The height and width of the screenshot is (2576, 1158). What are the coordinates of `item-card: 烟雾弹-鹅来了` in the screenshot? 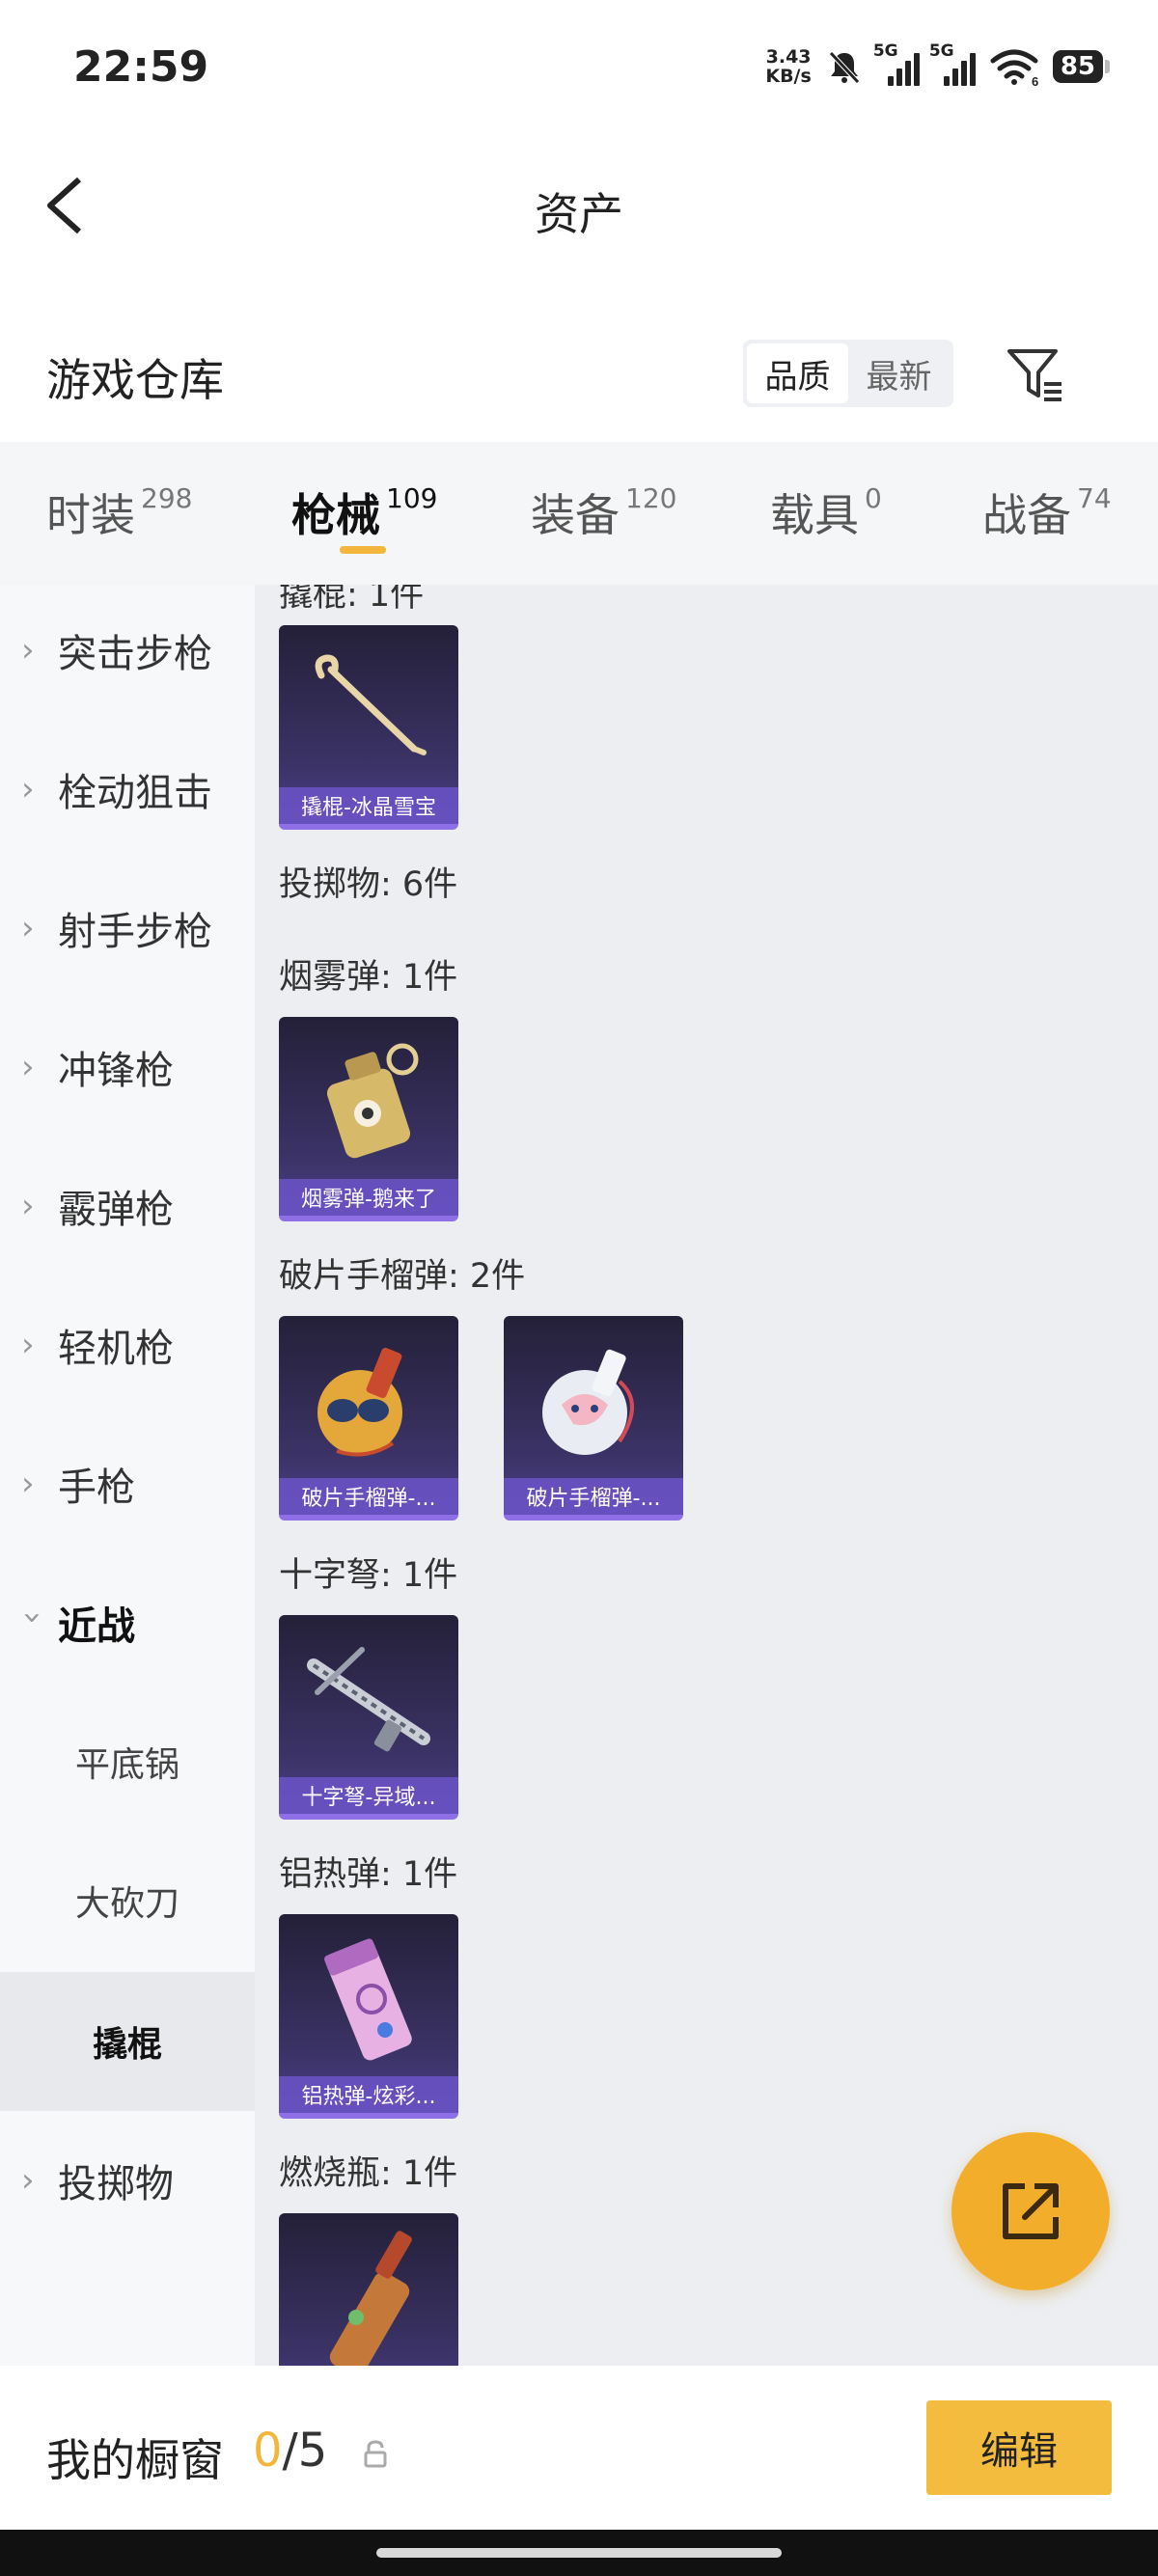 It's located at (368, 1119).